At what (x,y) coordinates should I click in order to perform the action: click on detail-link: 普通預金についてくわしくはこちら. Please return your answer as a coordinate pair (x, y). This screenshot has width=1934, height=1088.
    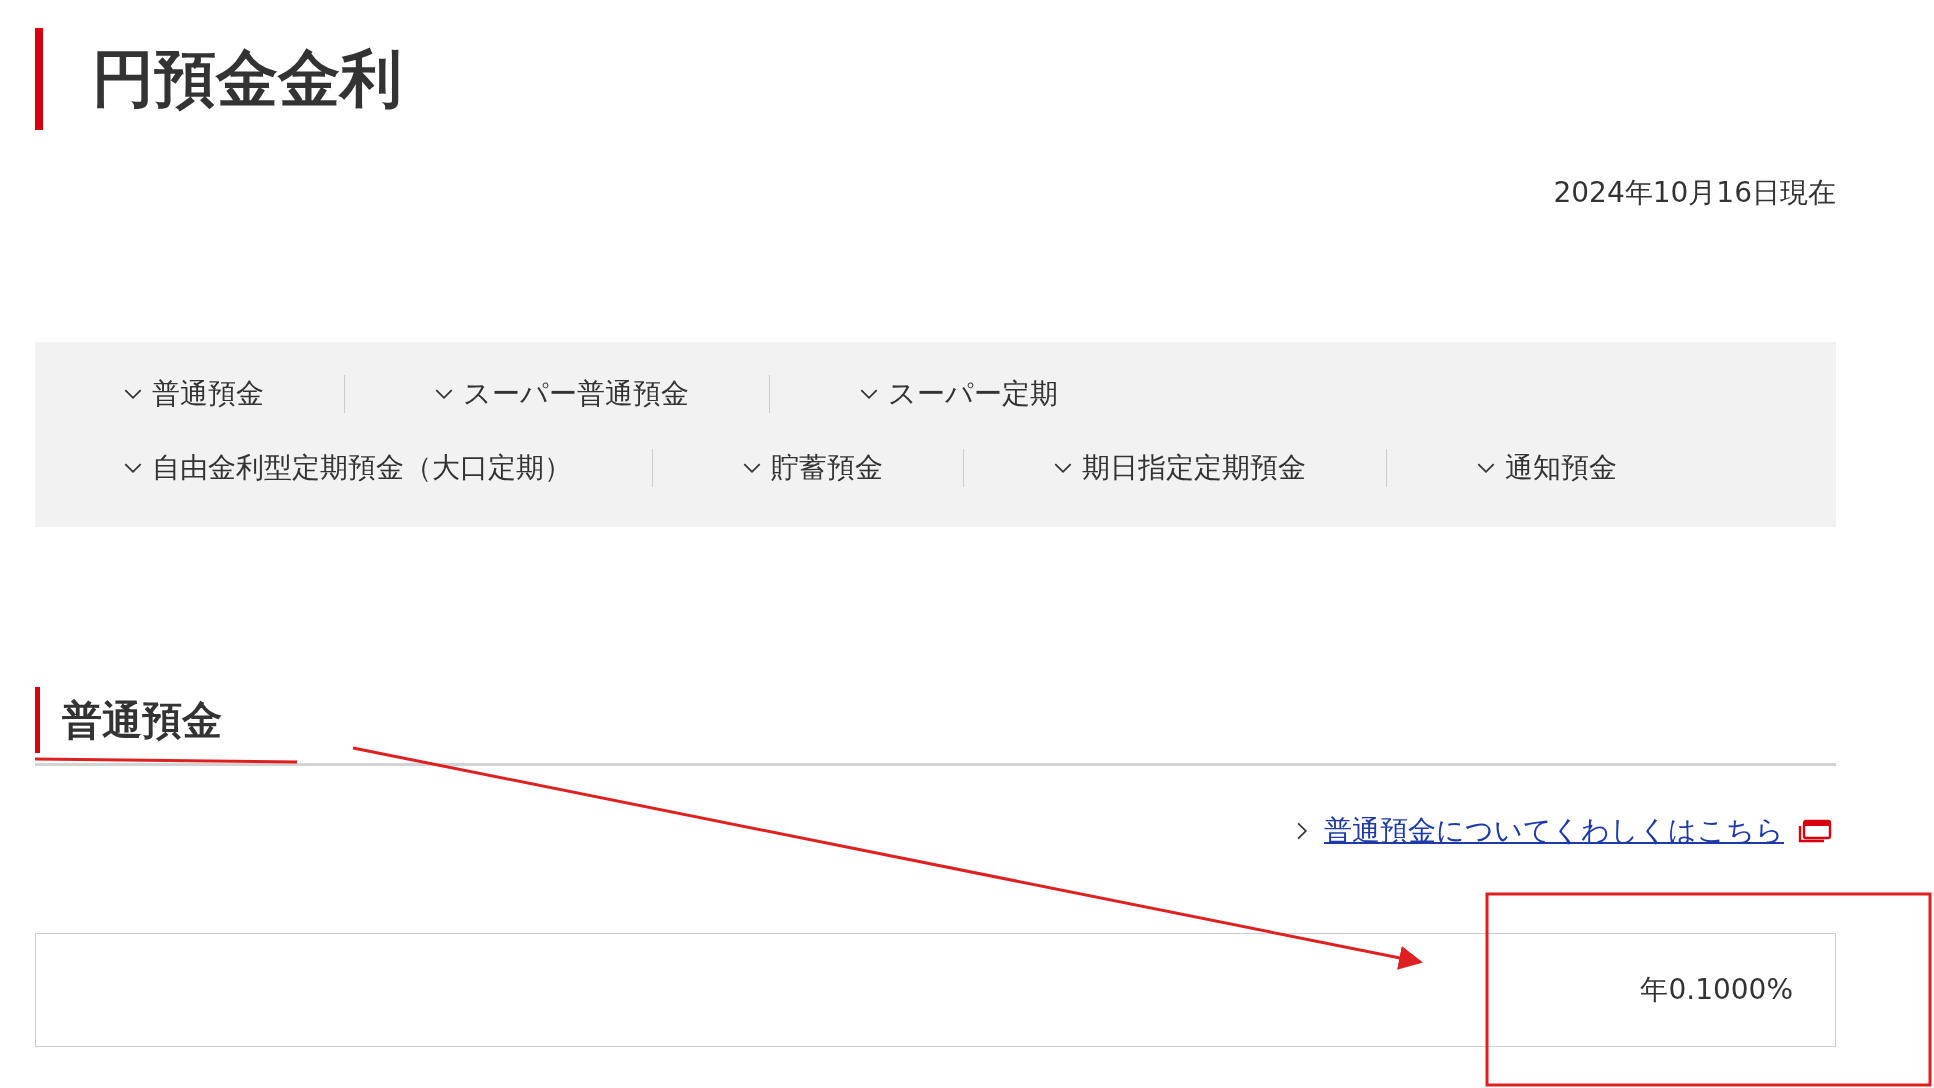
    Looking at the image, I should click on (1554, 831).